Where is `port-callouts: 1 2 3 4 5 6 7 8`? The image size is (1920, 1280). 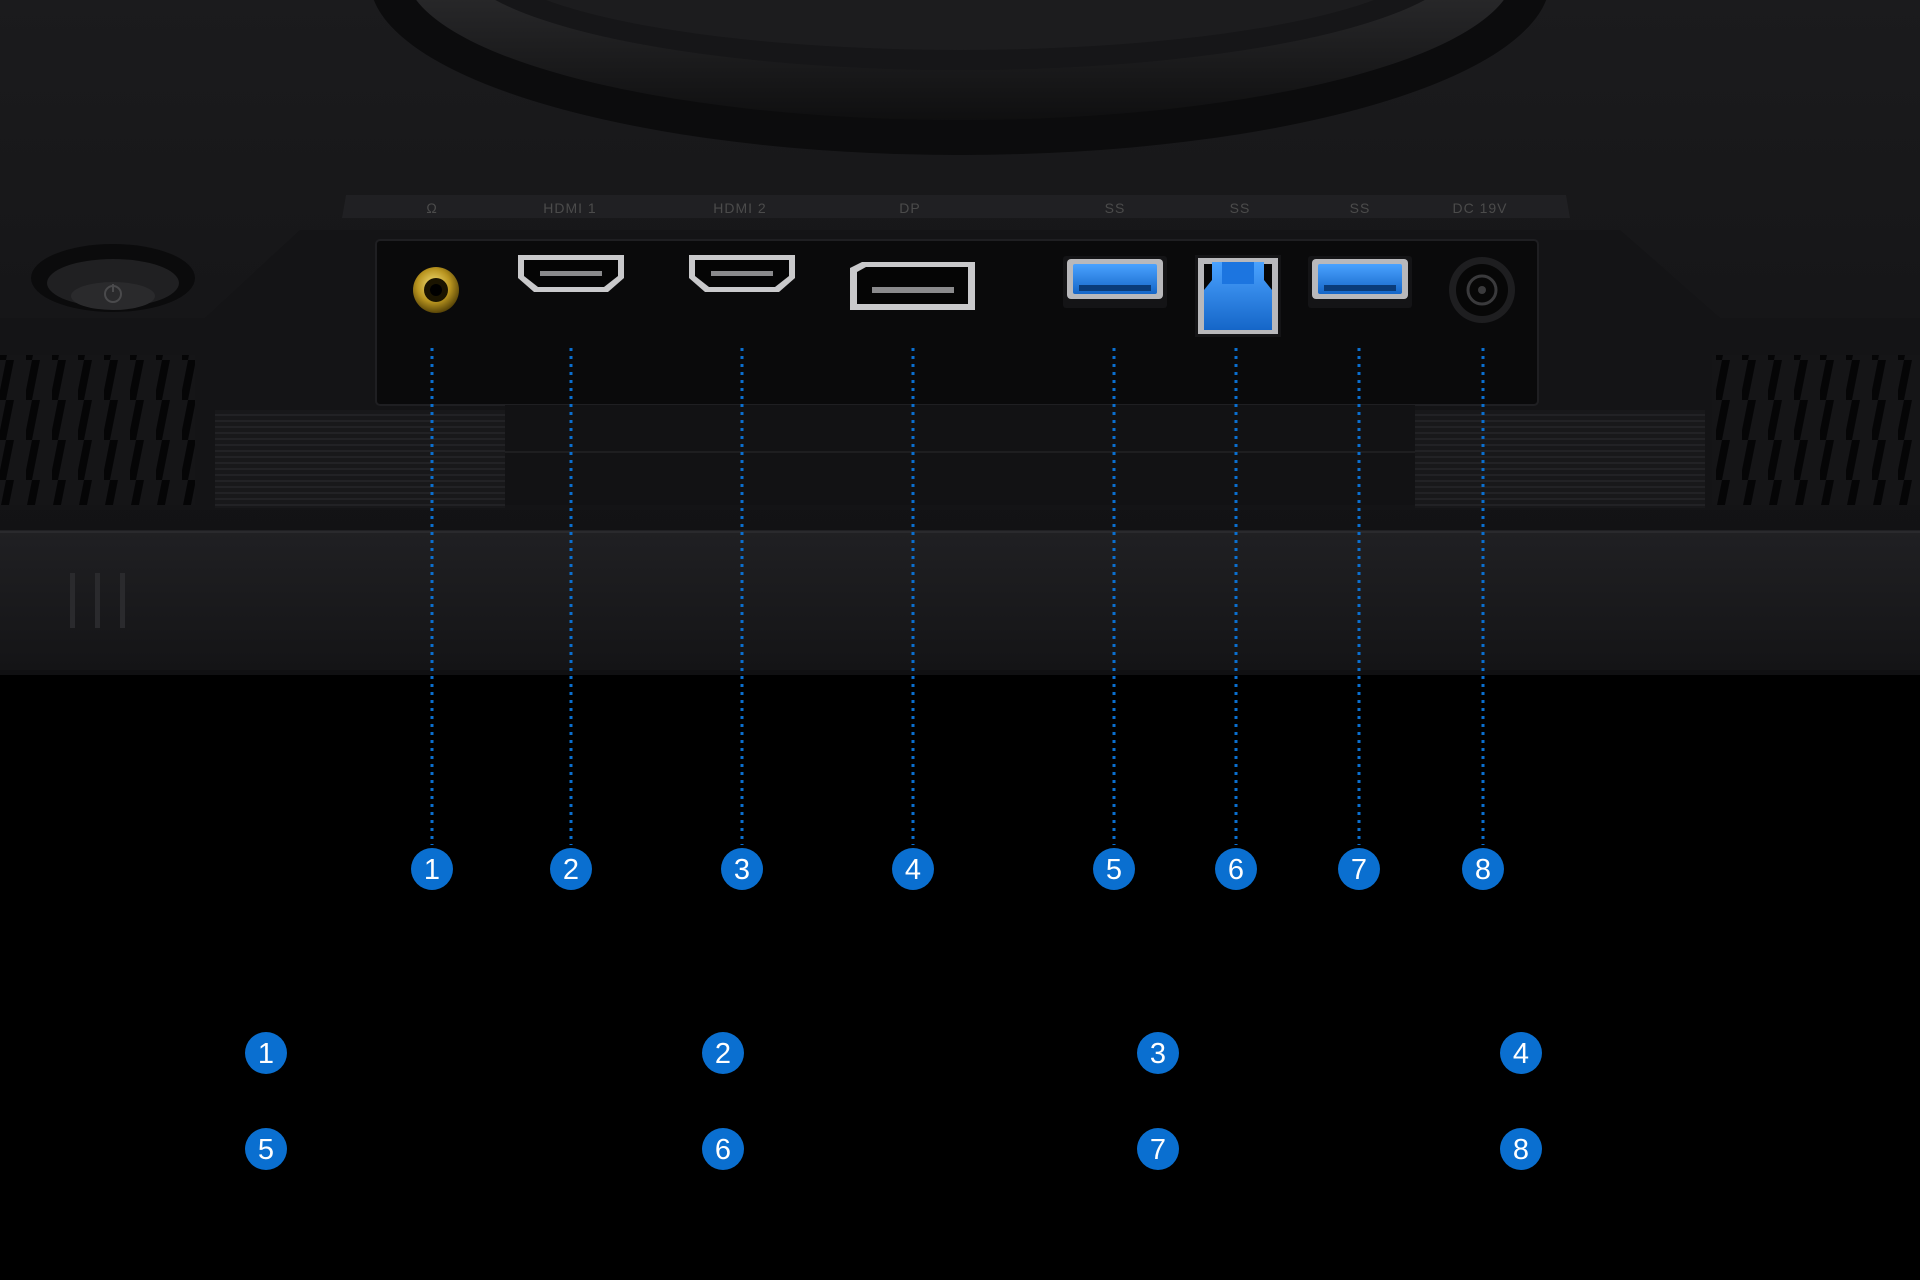
port-callouts: 1 2 3 4 5 6 7 8 is located at coordinates (957, 869).